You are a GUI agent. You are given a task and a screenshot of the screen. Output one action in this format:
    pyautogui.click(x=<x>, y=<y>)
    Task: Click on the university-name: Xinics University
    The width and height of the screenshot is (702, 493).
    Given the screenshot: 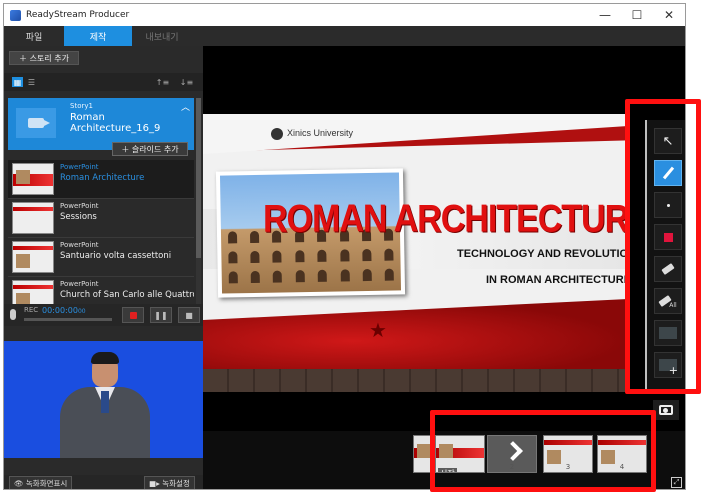 What is the action you would take?
    pyautogui.click(x=320, y=133)
    